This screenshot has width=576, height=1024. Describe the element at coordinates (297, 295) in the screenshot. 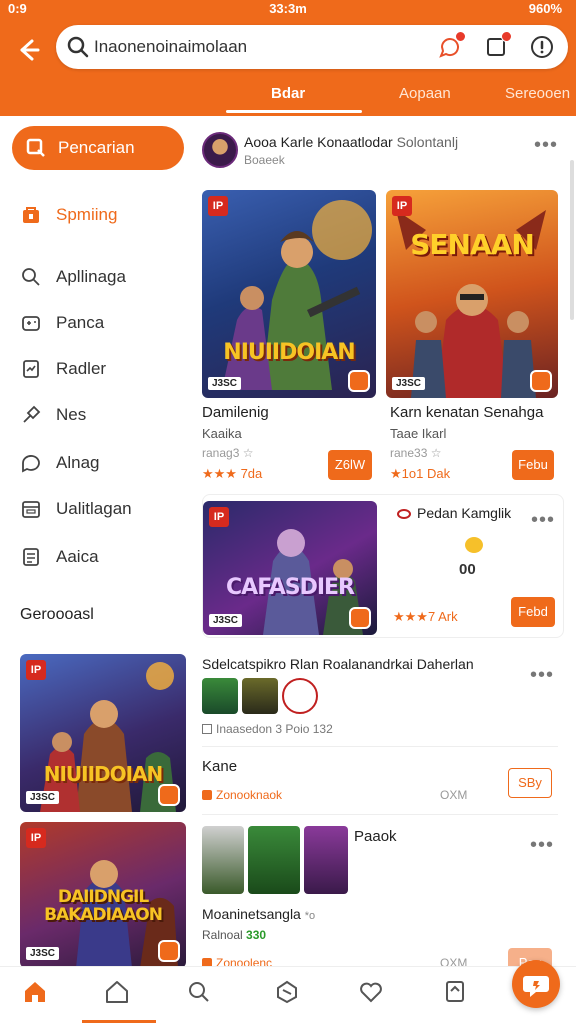

I see `hero-illustration` at that location.